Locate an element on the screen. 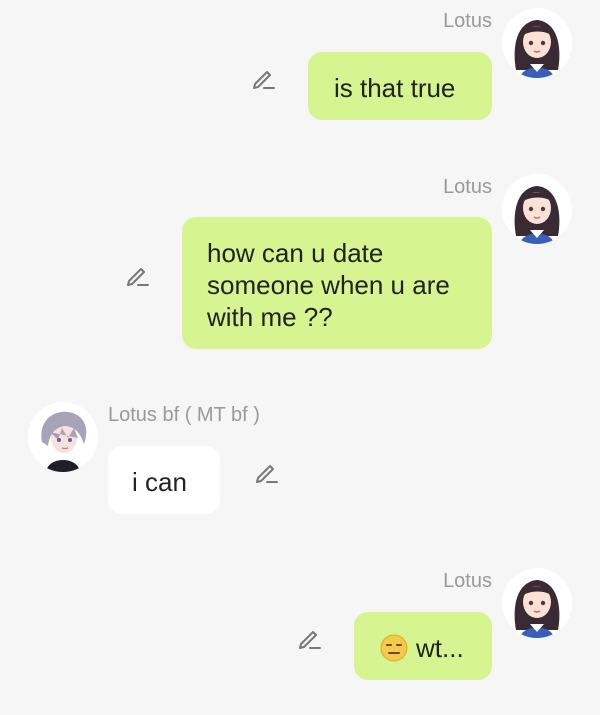 The image size is (600, 715). message-text-line: how can u date is located at coordinates (295, 253).